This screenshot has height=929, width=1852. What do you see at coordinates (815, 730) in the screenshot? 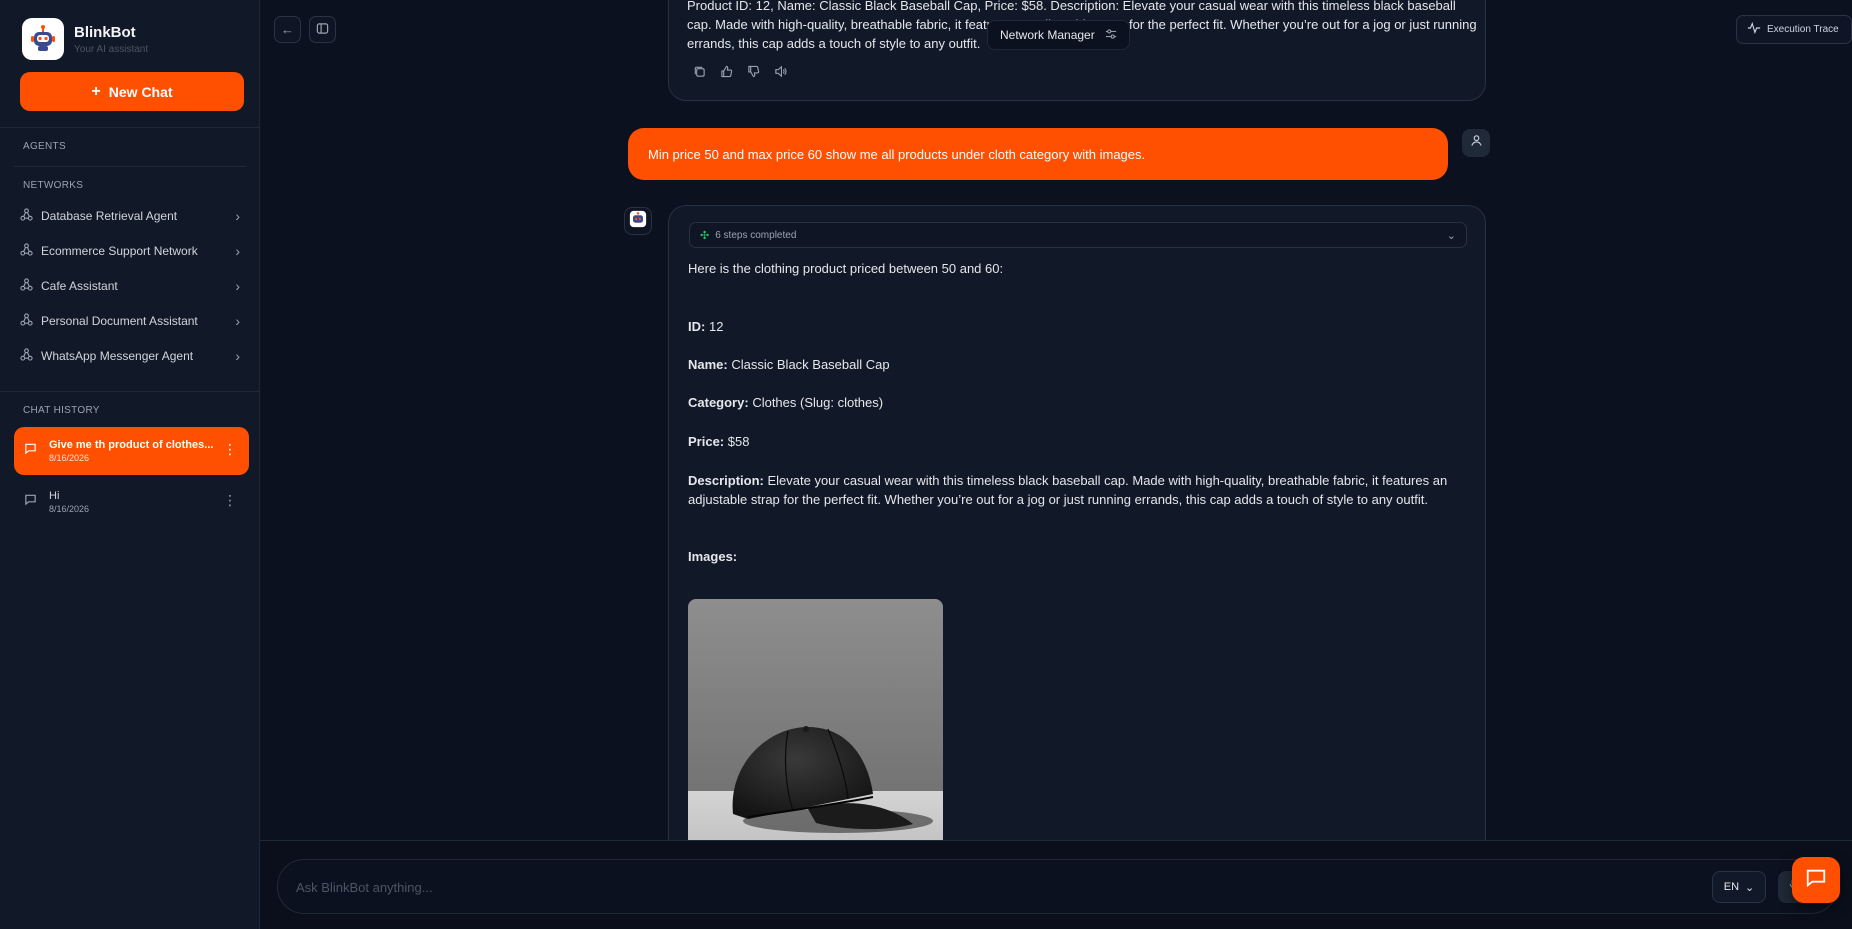
I see `product-image-baseball-cap` at bounding box center [815, 730].